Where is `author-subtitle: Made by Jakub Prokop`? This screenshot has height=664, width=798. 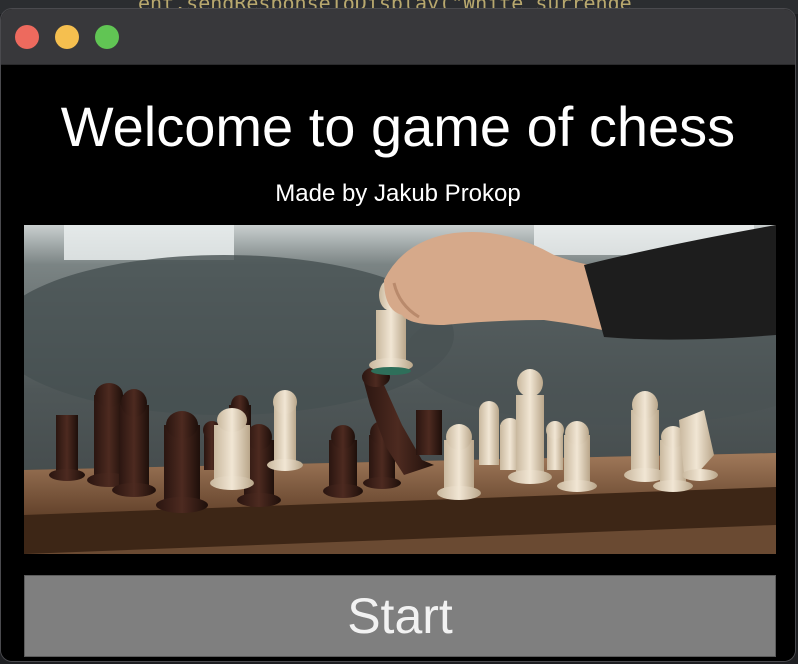
author-subtitle: Made by Jakub Prokop is located at coordinates (398, 193).